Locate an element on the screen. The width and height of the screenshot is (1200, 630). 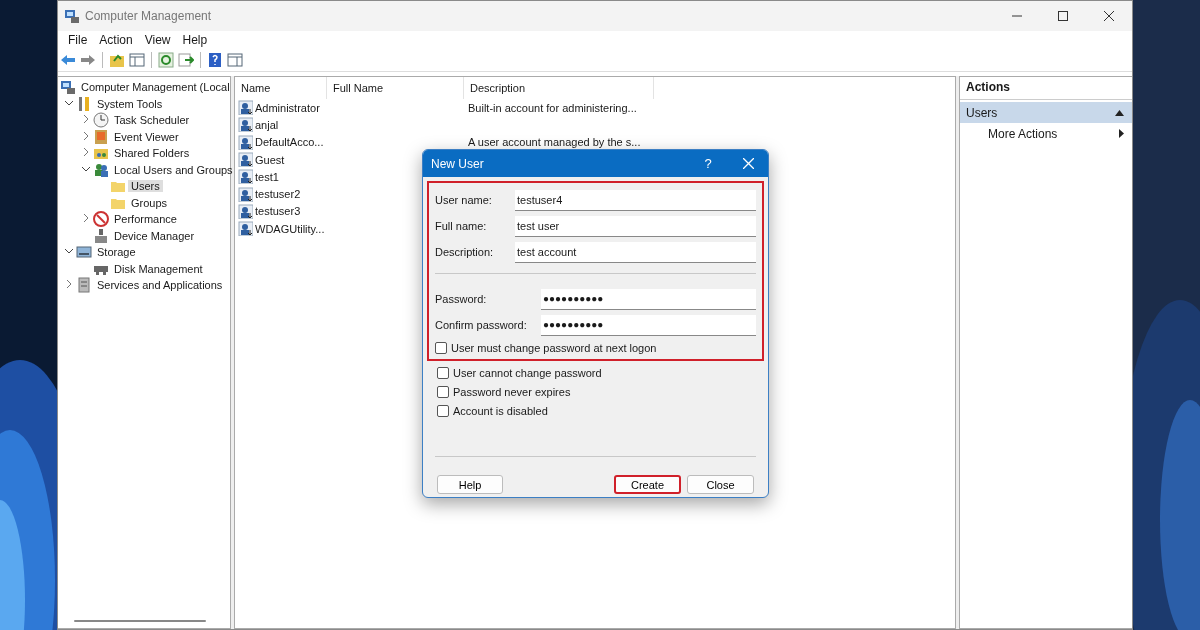
table-cell: Guest is located at coordinates (270, 159).